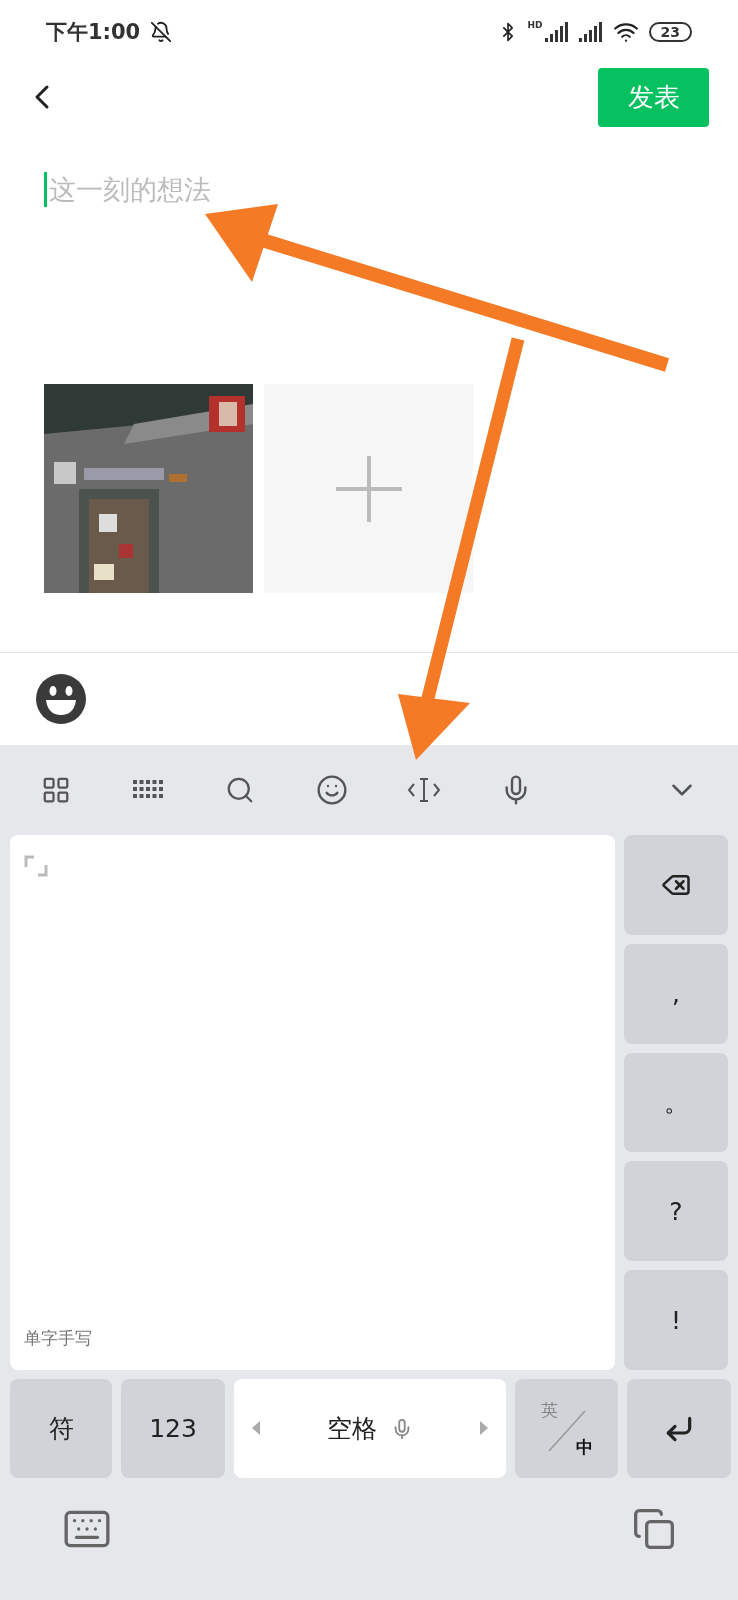 This screenshot has height=1600, width=738. I want to click on add-photo-button, so click(368, 488).